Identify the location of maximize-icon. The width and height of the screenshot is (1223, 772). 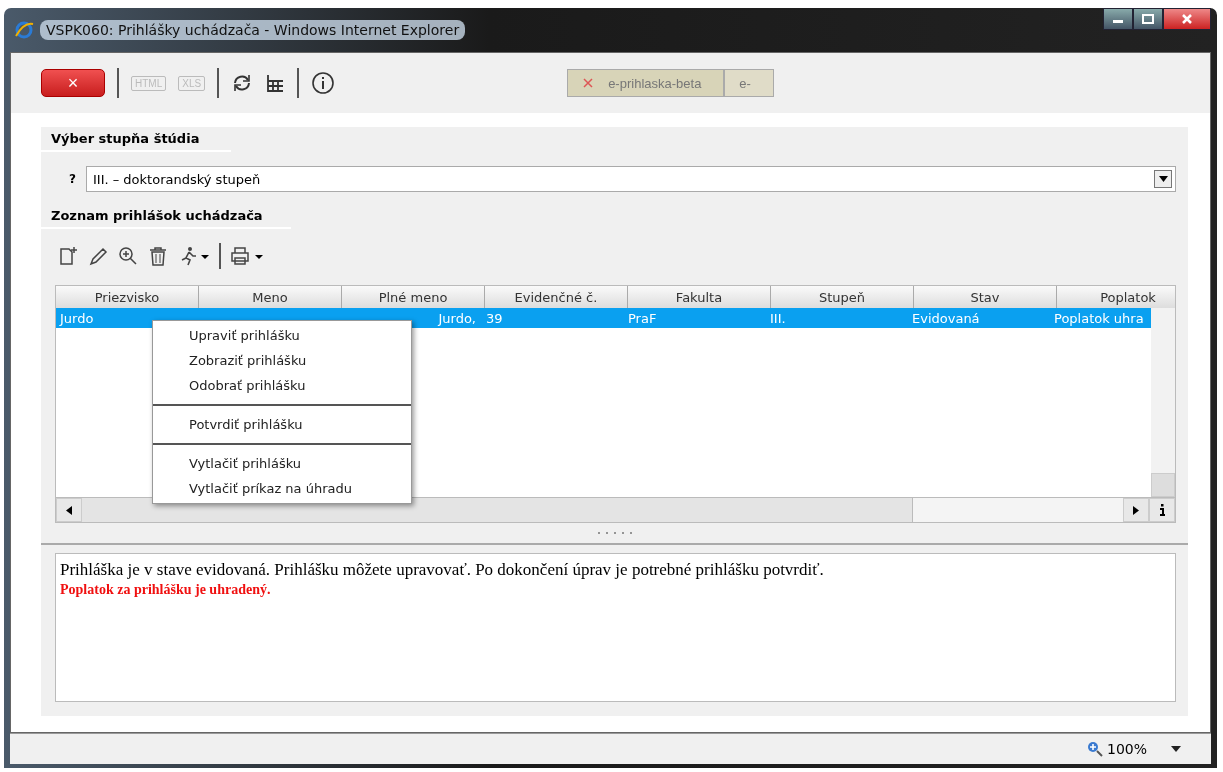
(1148, 19).